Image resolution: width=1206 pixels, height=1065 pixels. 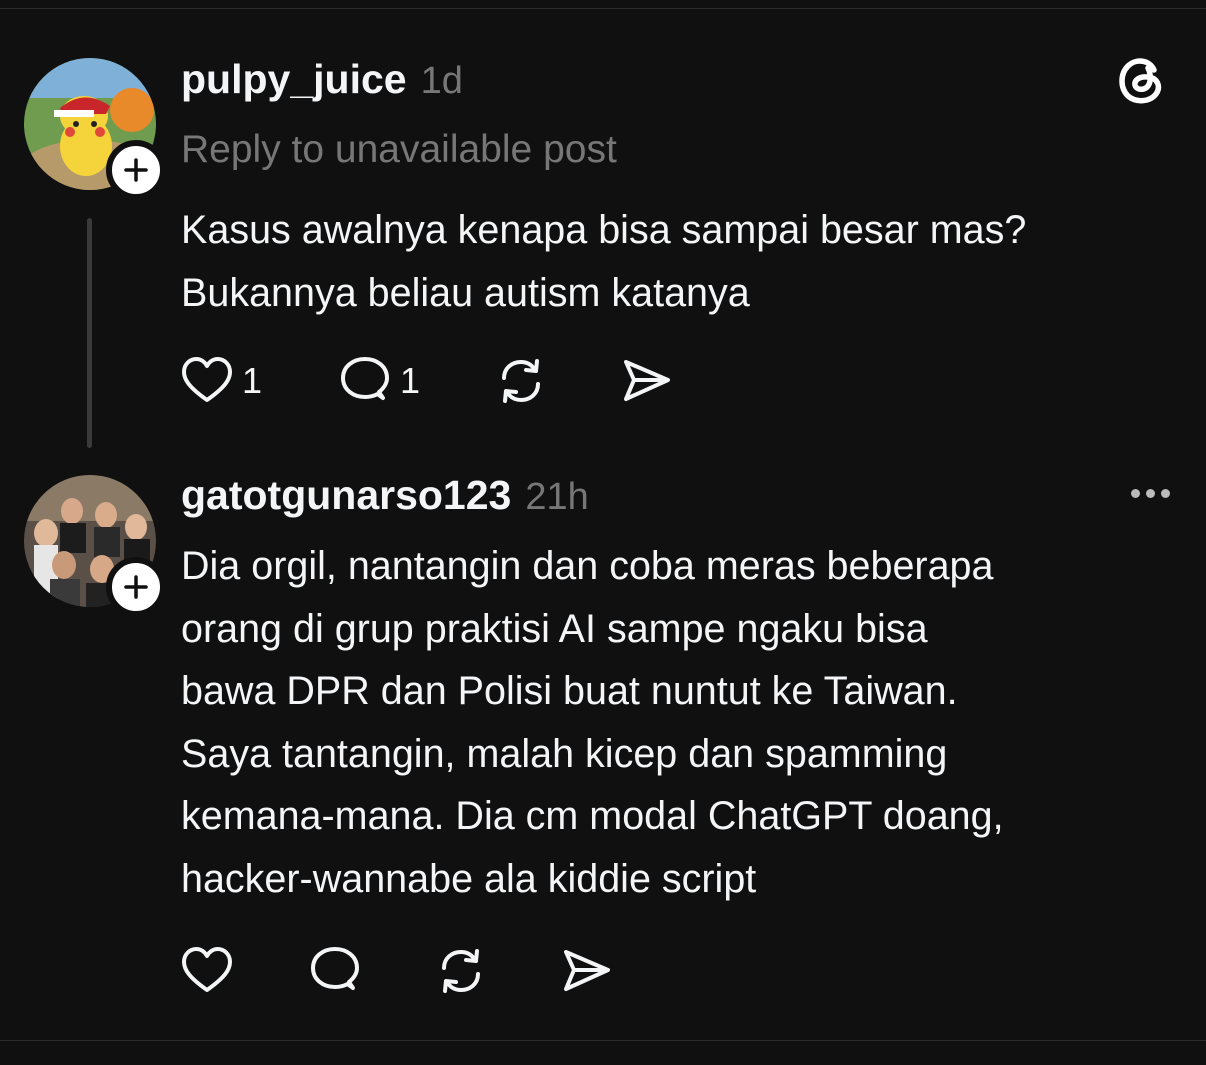 What do you see at coordinates (556, 497) in the screenshot?
I see `timestamp: 21h` at bounding box center [556, 497].